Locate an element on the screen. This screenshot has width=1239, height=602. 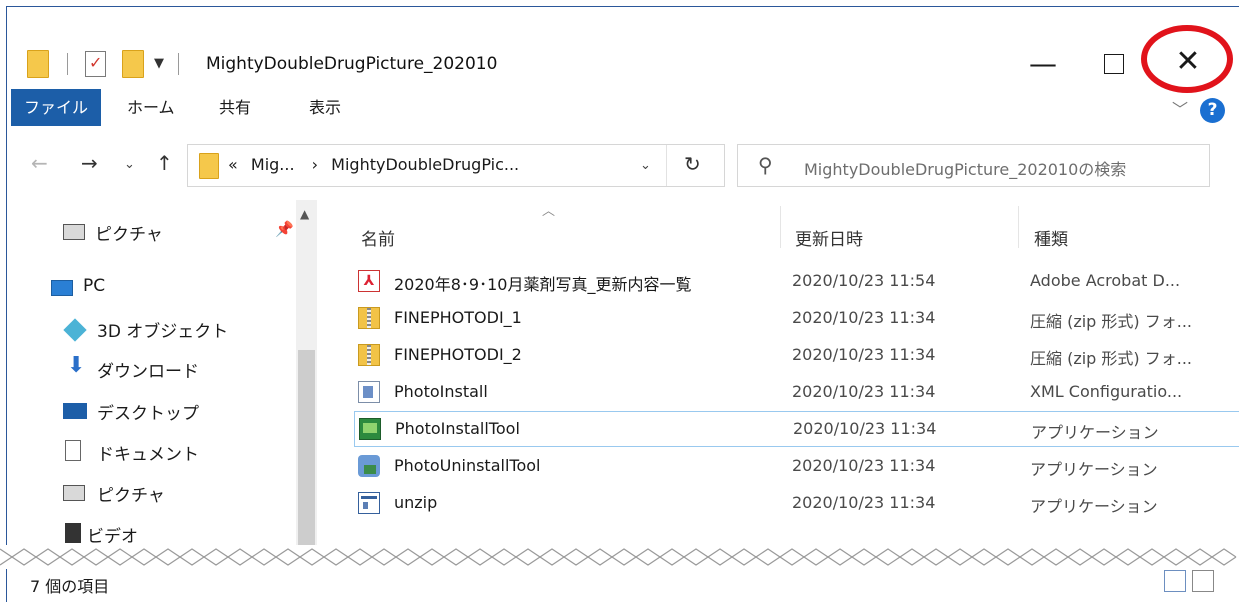
divider is located at coordinates (666, 165).